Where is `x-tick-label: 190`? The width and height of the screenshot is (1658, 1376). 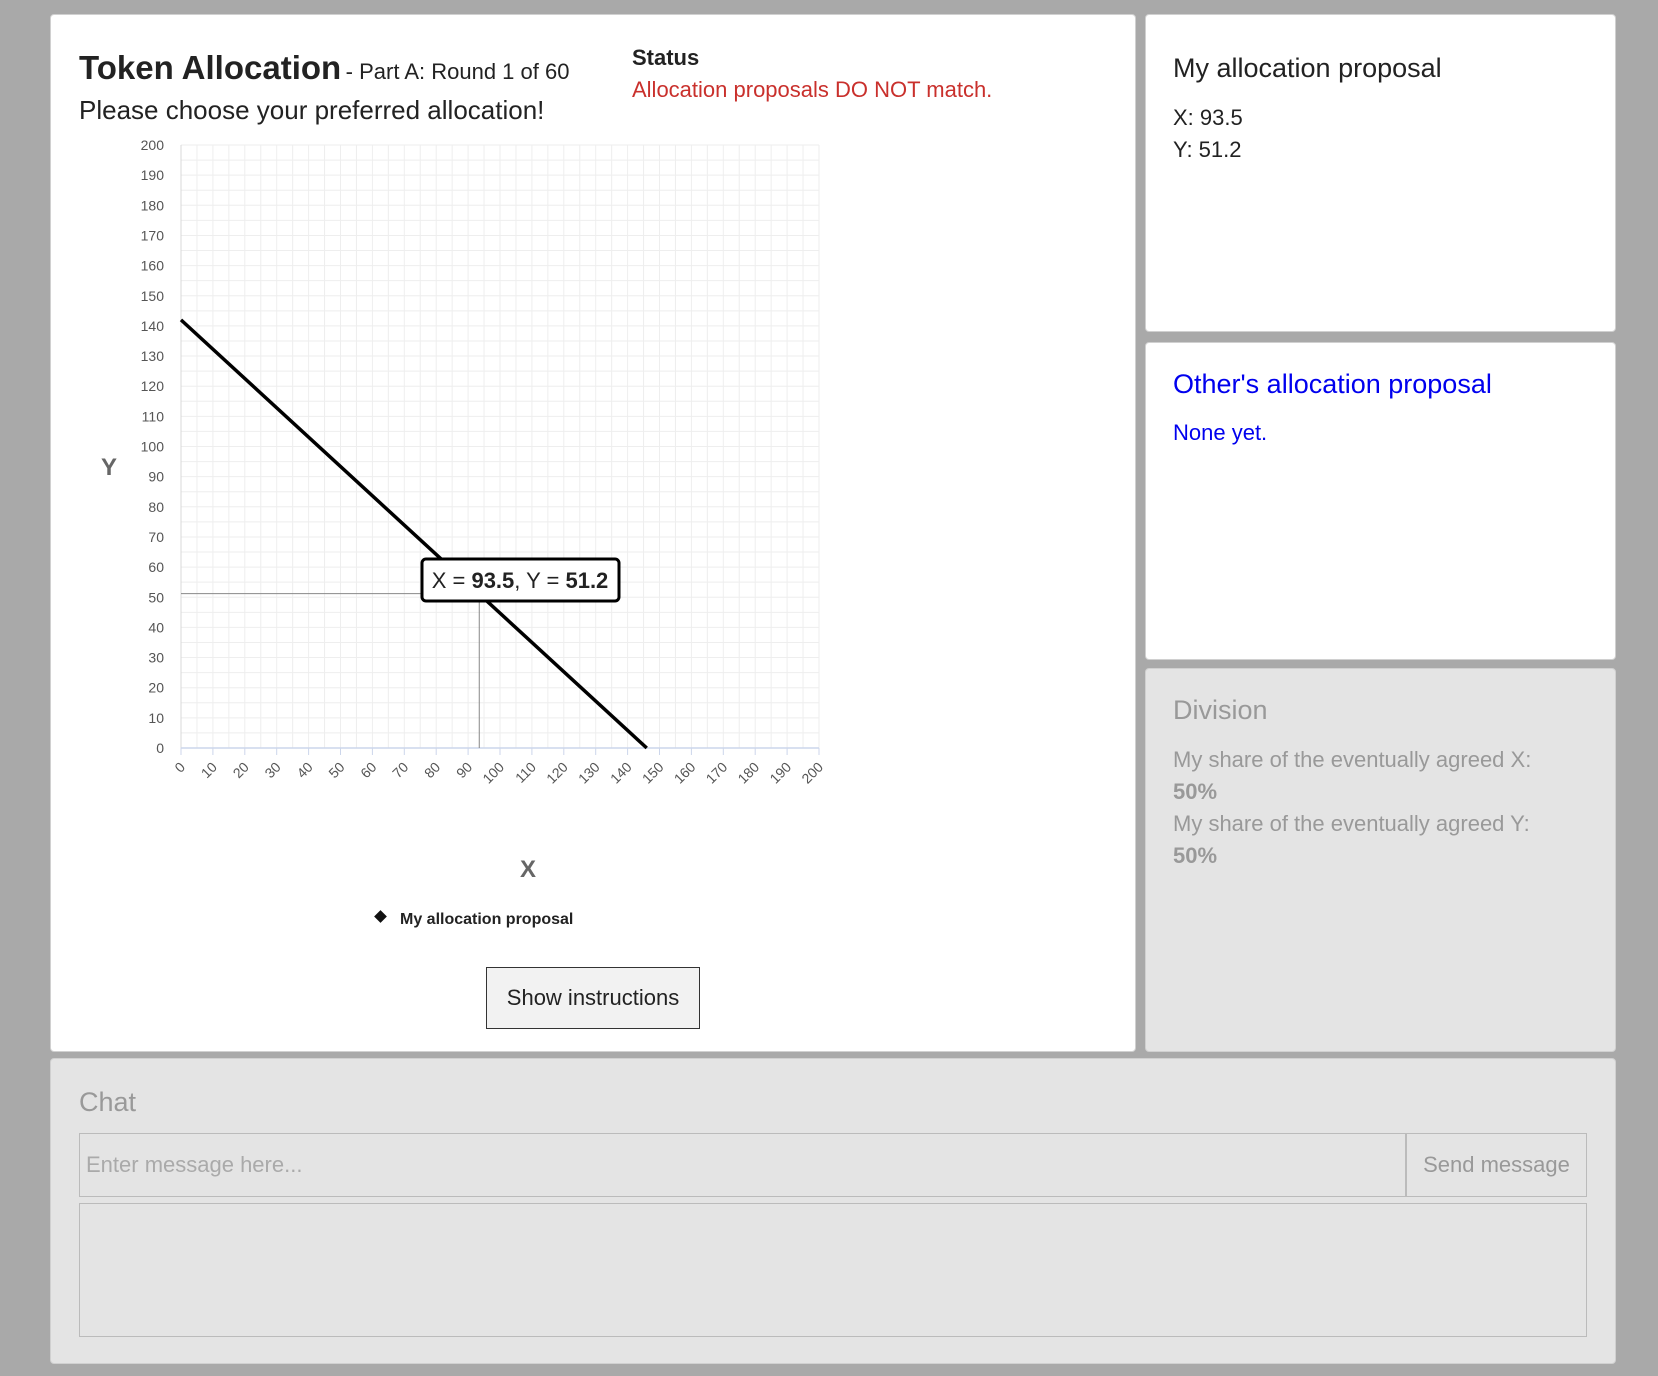
x-tick-label: 190 is located at coordinates (780, 773).